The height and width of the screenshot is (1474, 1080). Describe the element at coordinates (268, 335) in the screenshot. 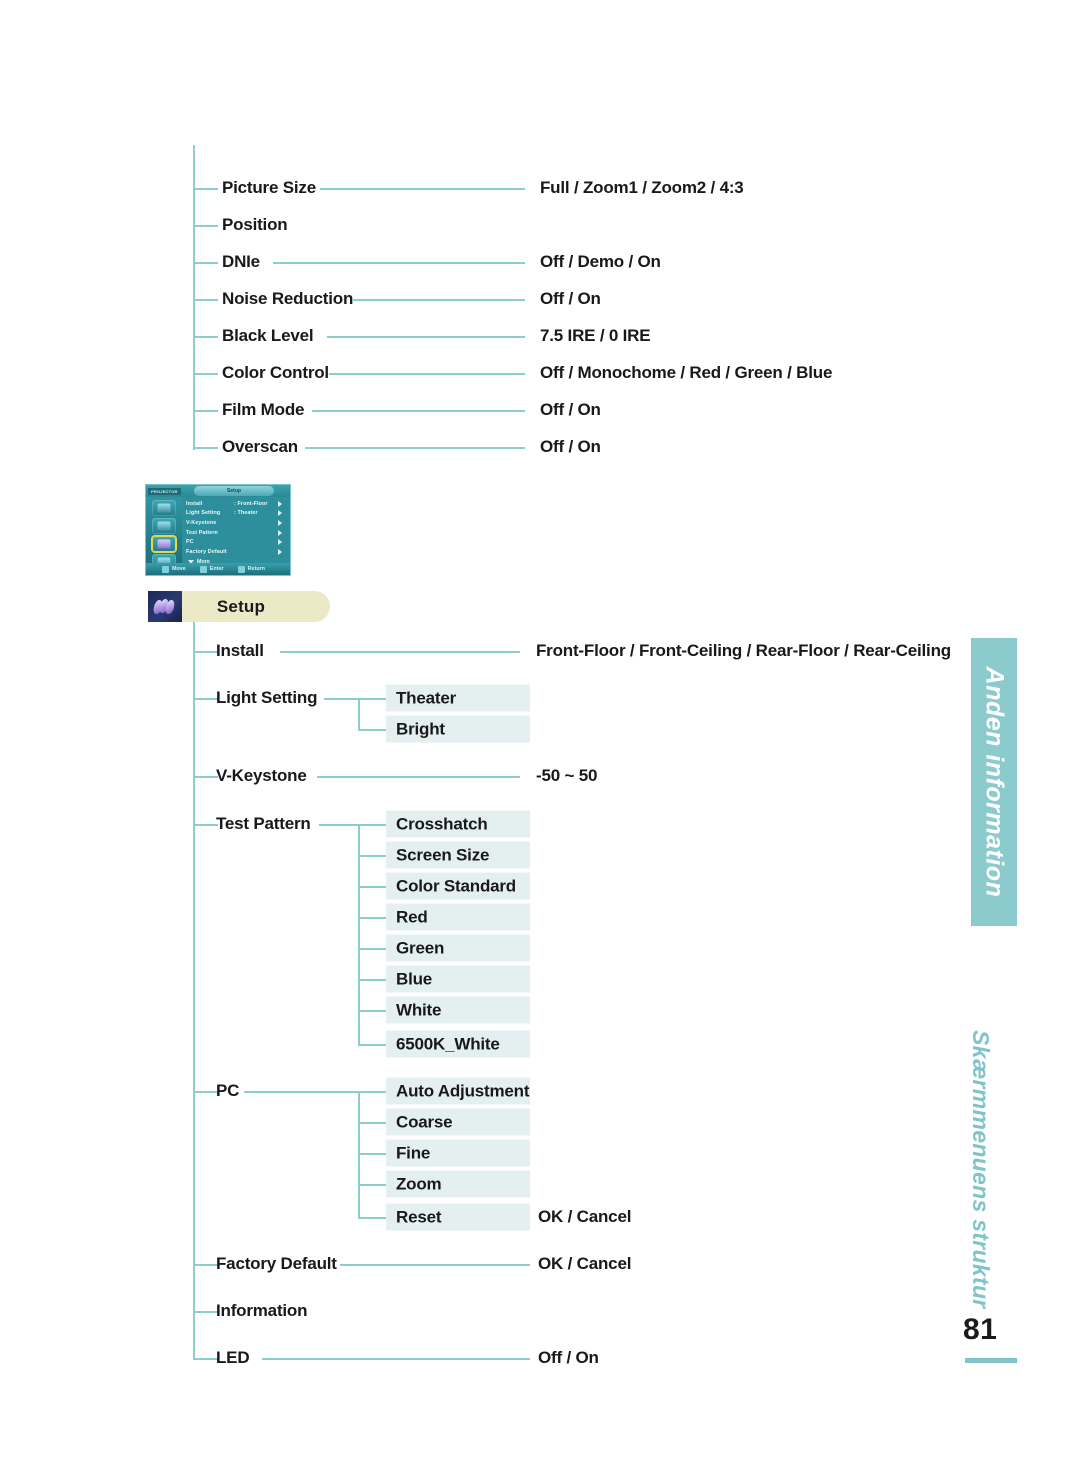

I see `row-label: Black Level` at that location.